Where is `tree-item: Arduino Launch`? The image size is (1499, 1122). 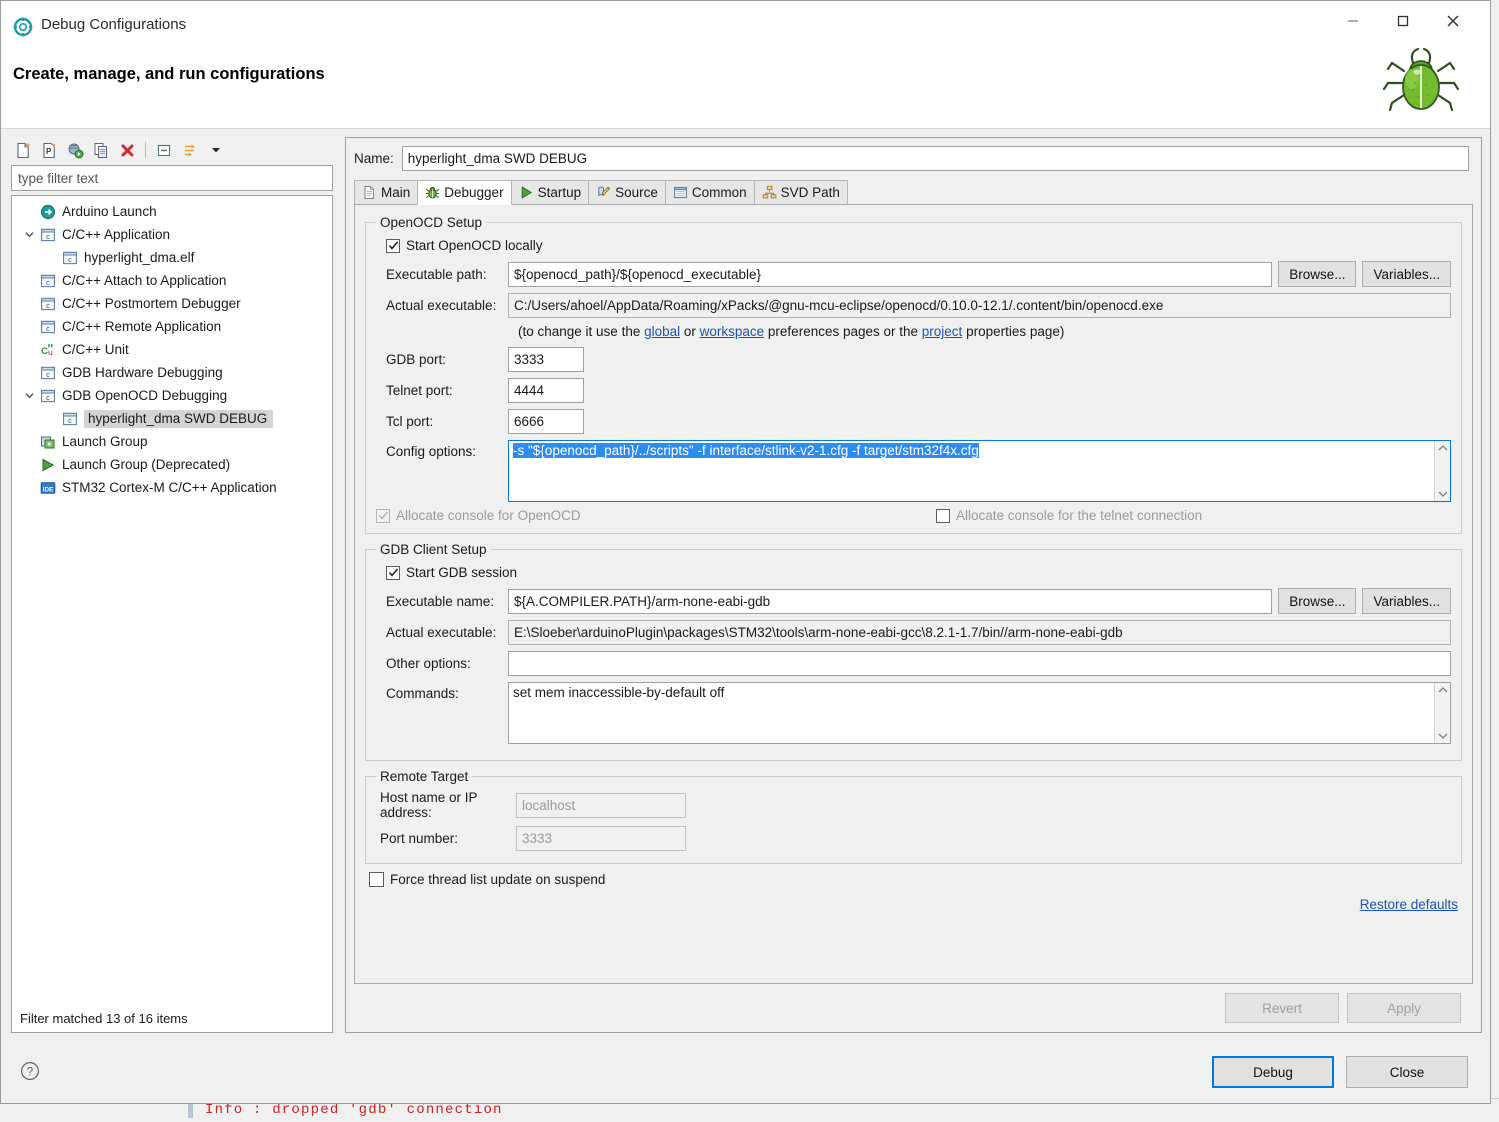 tree-item: Arduino Launch is located at coordinates (172, 211).